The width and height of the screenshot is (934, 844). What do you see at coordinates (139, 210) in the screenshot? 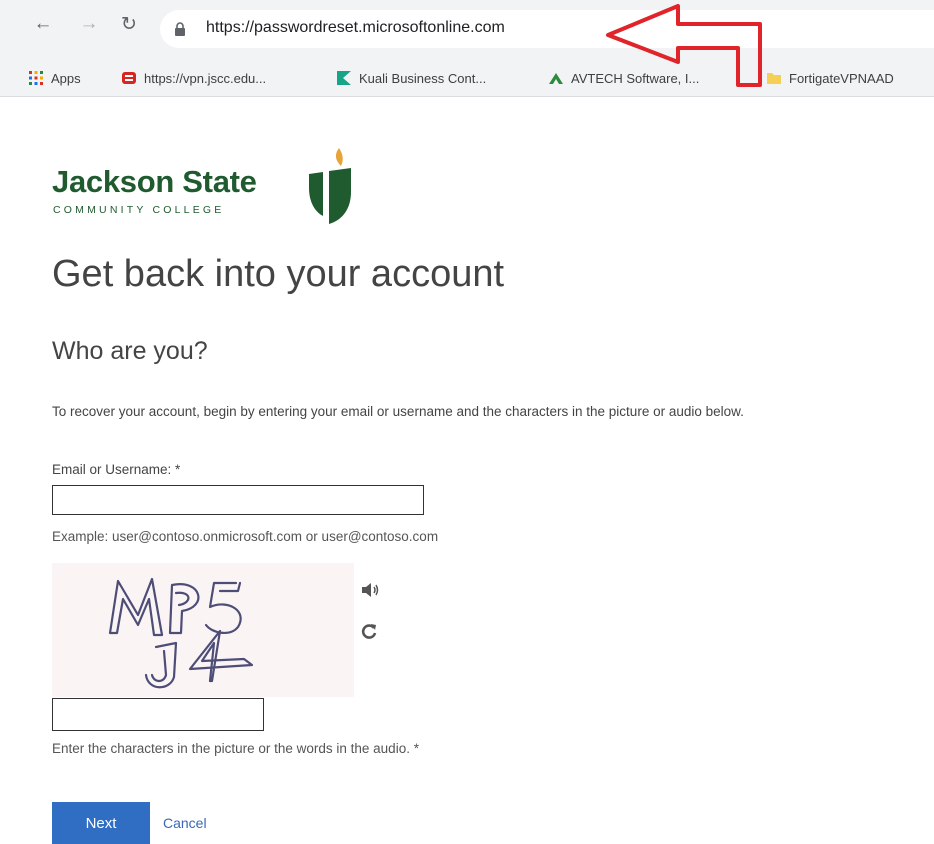
I see `logo-subtitle: COMMUNITY COLLEGE` at bounding box center [139, 210].